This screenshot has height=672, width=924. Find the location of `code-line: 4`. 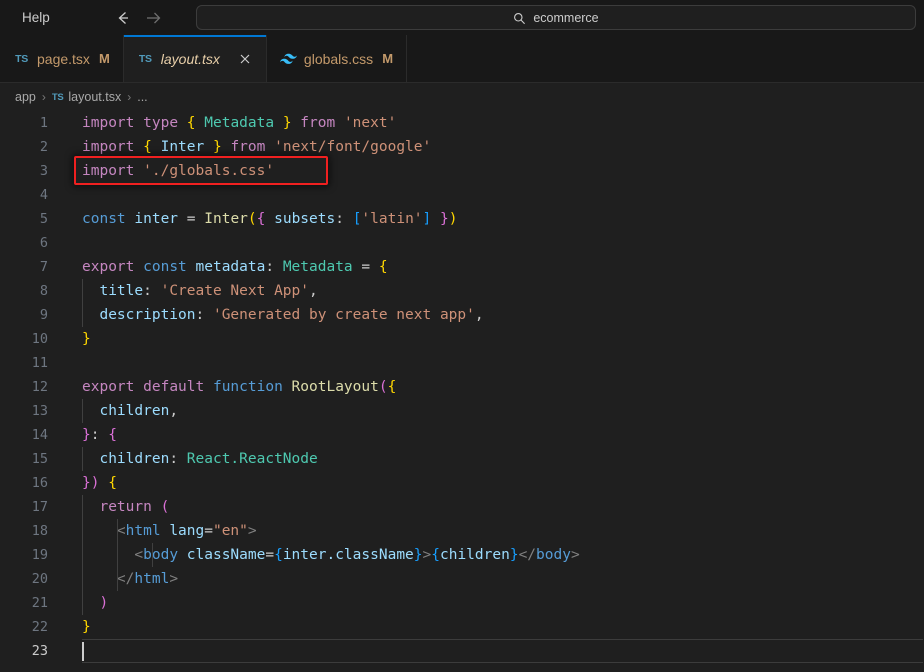

code-line: 4 is located at coordinates (462, 195).